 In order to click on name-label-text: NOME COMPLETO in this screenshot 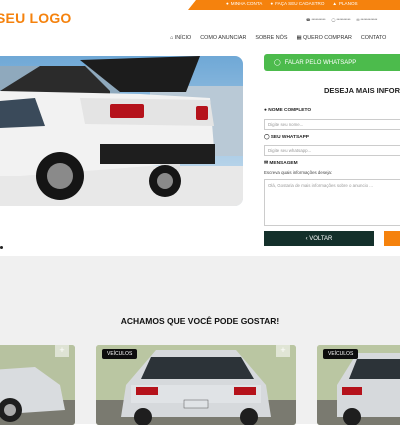, I will do `click(290, 110)`.